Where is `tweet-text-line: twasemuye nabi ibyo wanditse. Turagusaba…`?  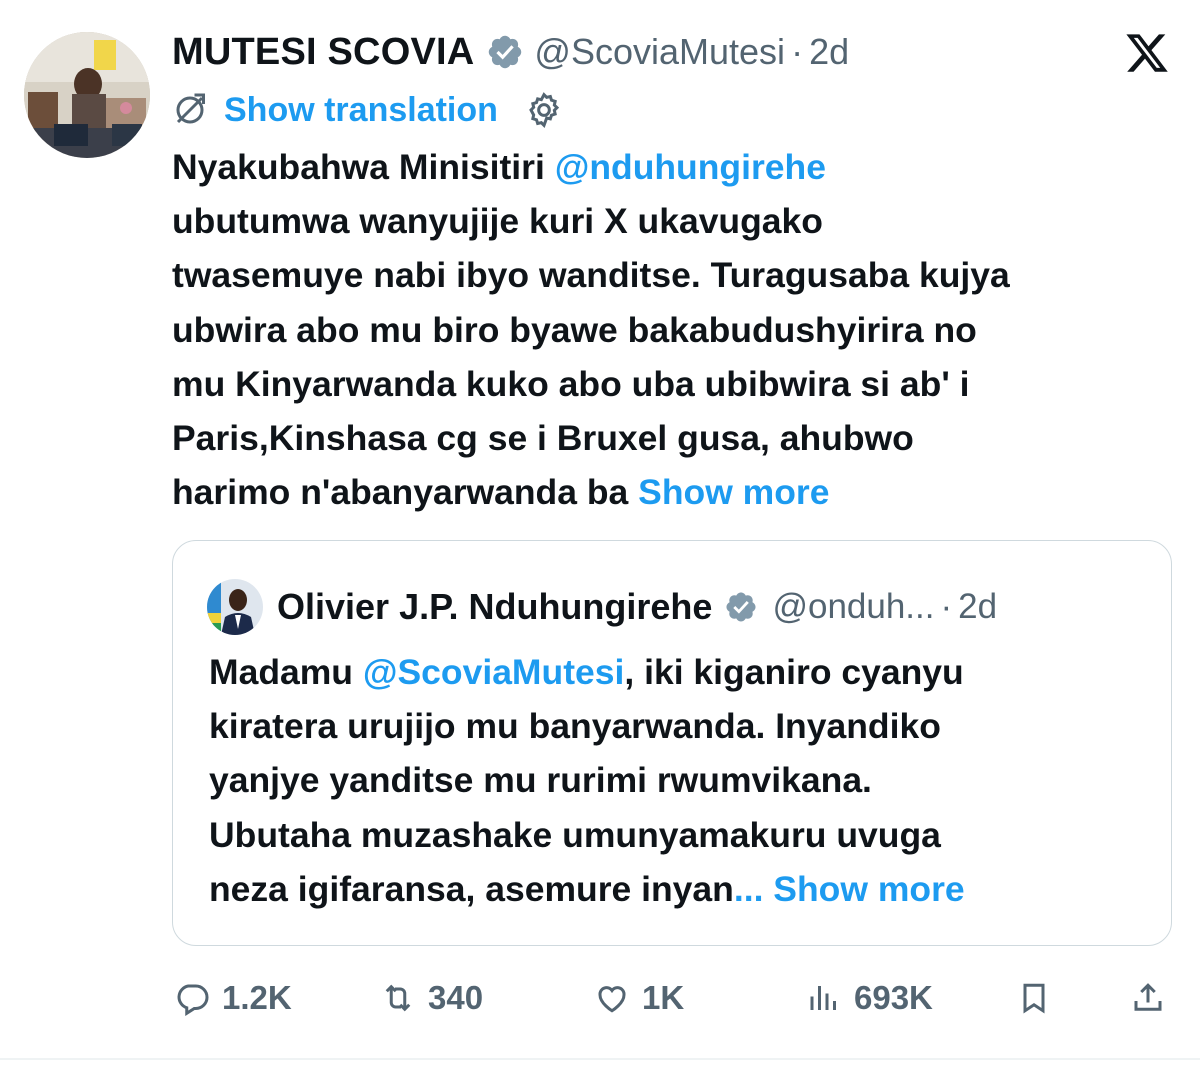
tweet-text-line: twasemuye nabi ibyo wanditse. Turagusaba… is located at coordinates (677, 275).